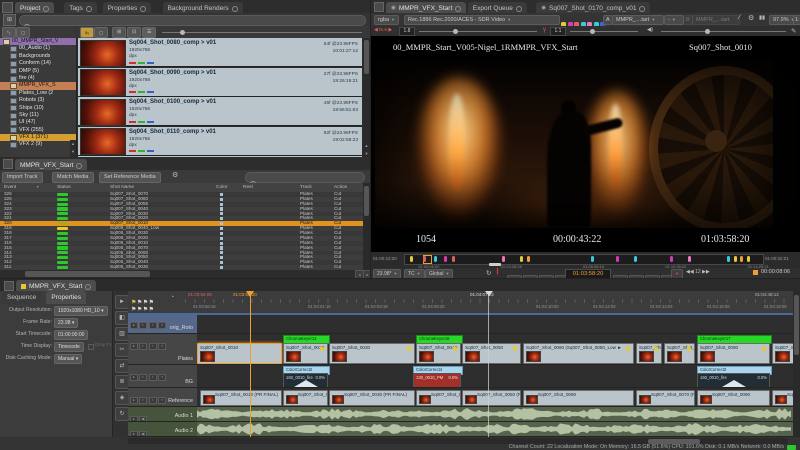 The width and height of the screenshot is (800, 450). Describe the element at coordinates (491, 353) in the screenshot. I see `timeline-clip-plates: Sq007_Shot_0050` at that location.